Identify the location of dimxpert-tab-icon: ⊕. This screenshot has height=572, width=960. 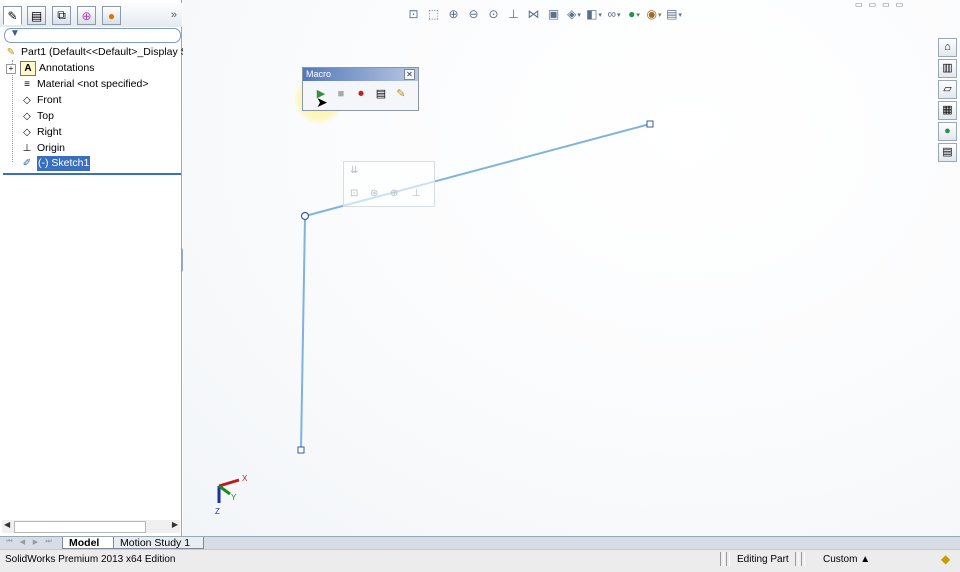
(86, 15).